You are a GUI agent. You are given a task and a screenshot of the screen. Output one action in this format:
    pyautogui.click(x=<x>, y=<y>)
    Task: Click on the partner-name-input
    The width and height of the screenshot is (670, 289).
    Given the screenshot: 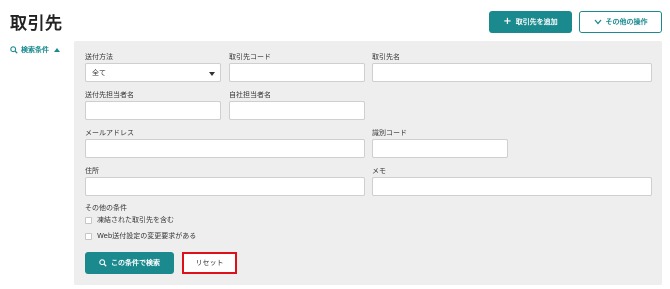 What is the action you would take?
    pyautogui.click(x=512, y=72)
    